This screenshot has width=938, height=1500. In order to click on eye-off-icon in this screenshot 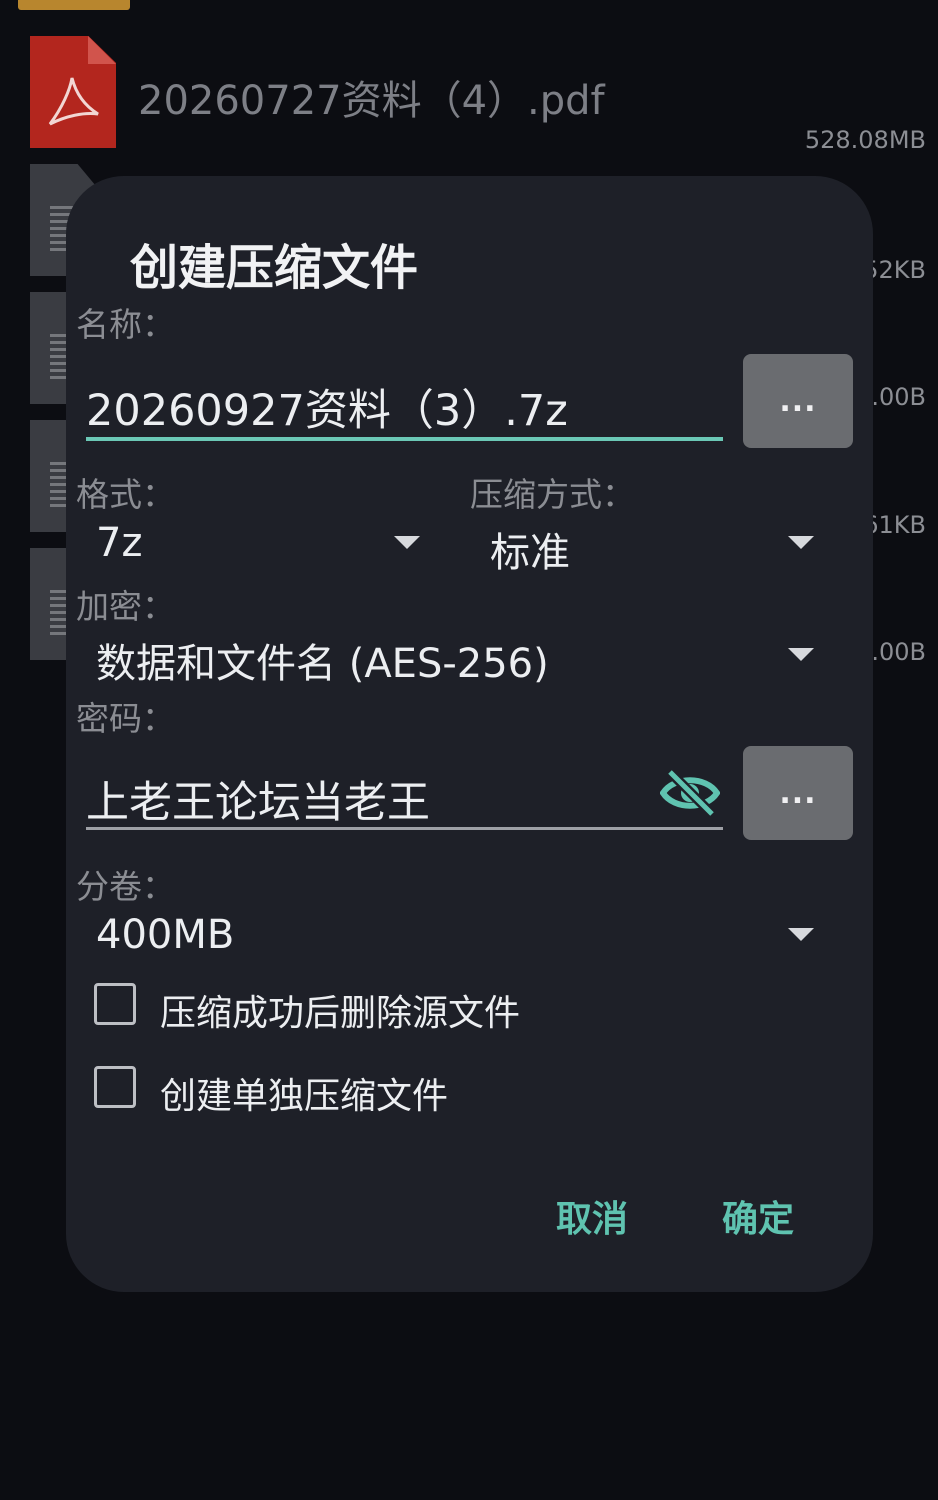, I will do `click(690, 793)`.